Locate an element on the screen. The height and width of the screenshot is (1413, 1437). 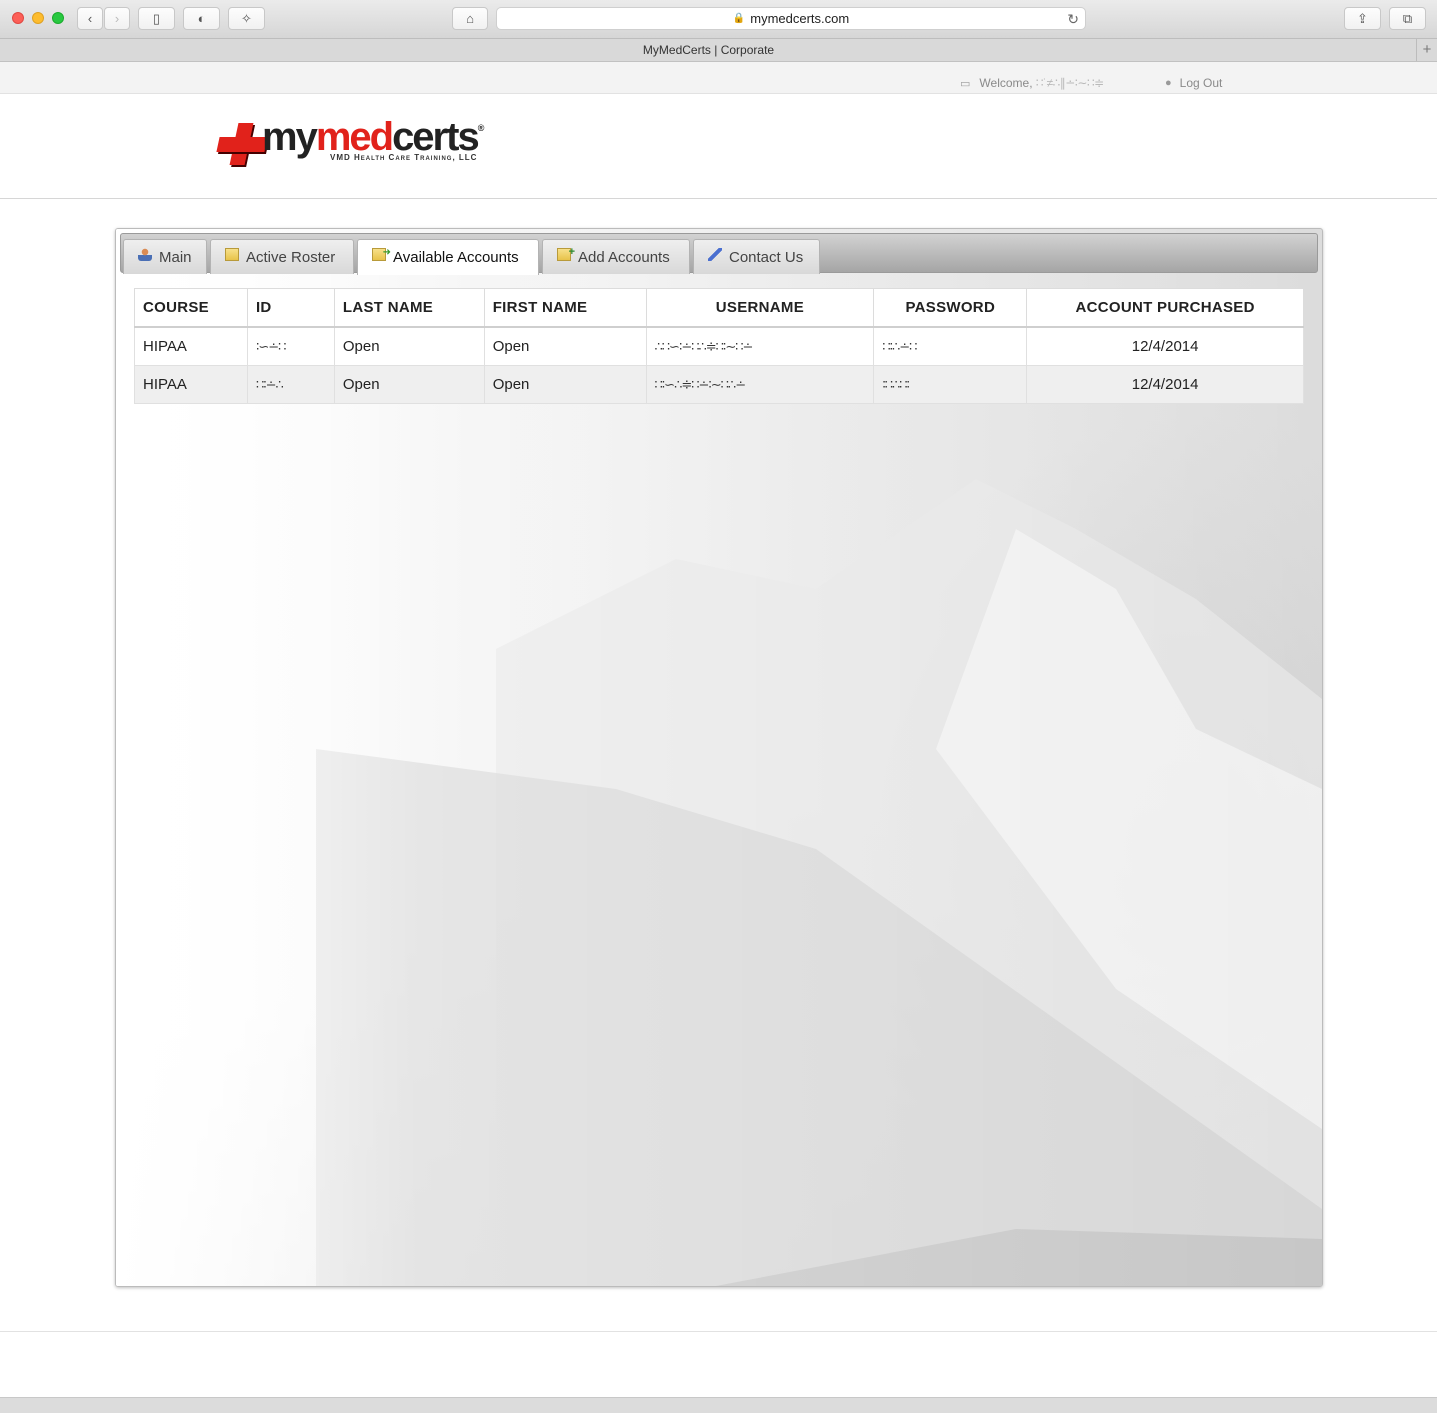
tab-add-accounts: Add Accounts is located at coordinates (616, 256).